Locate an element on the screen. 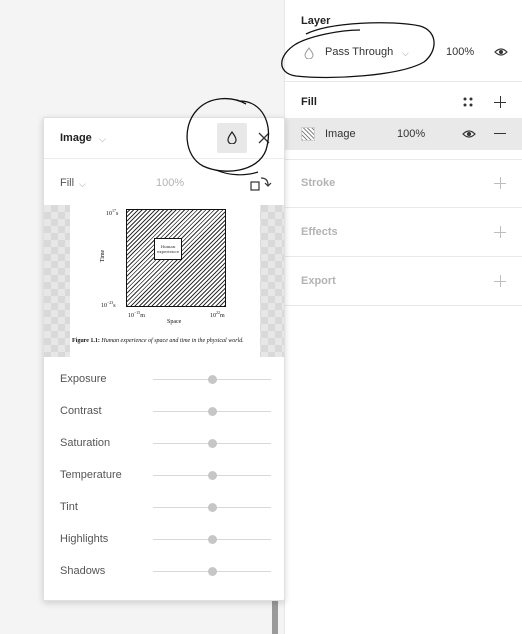 The height and width of the screenshot is (634, 522). add-stroke-plus-icon is located at coordinates (500, 183).